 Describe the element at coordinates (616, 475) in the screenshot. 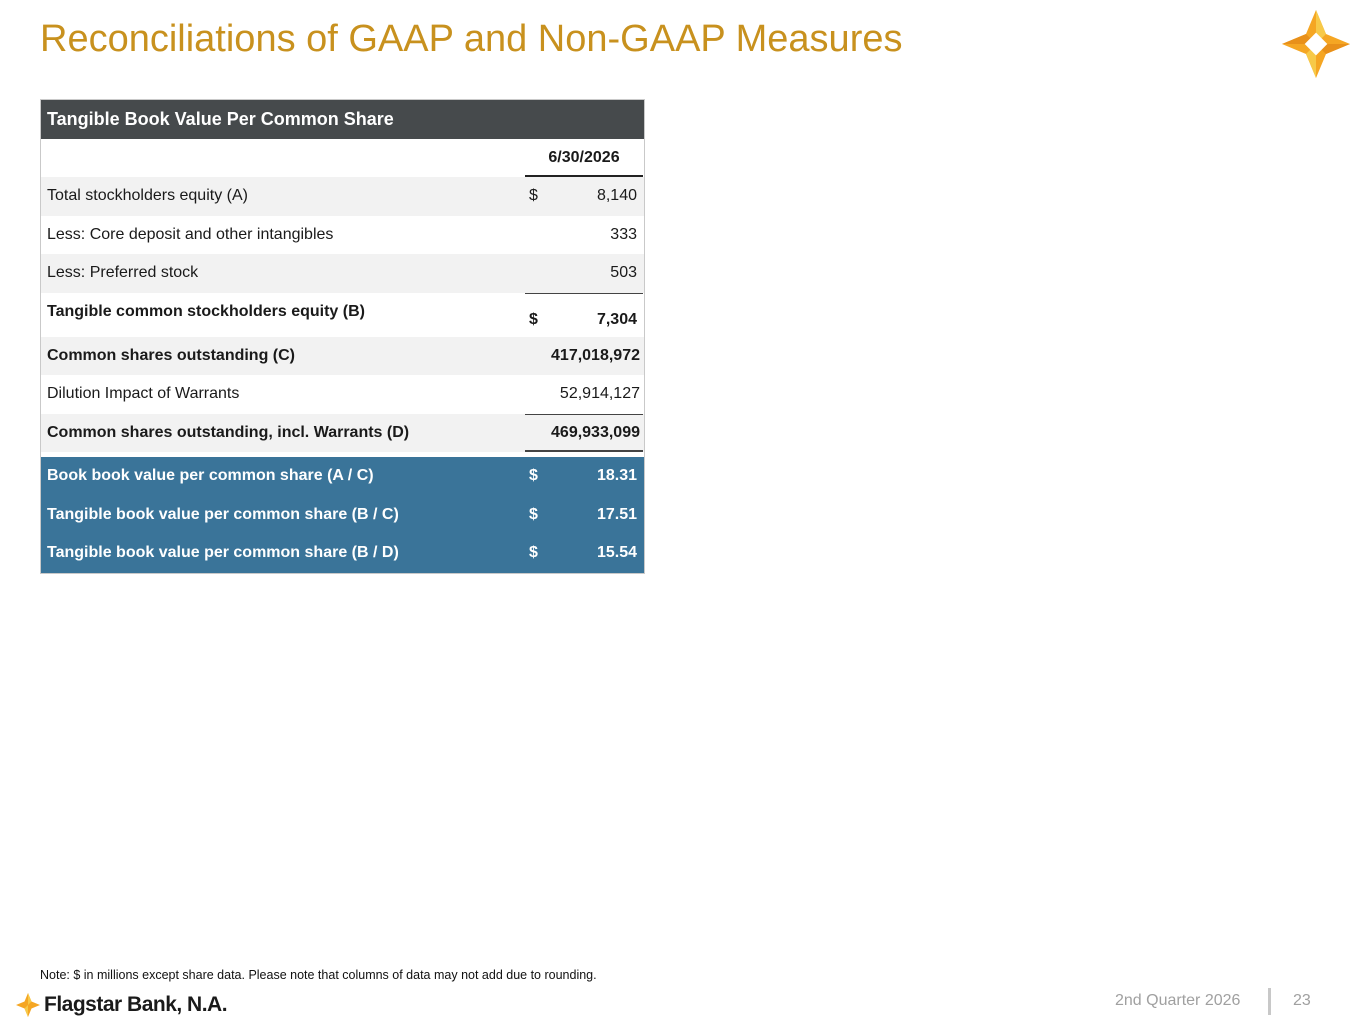

I see `row-value: 18.31` at that location.